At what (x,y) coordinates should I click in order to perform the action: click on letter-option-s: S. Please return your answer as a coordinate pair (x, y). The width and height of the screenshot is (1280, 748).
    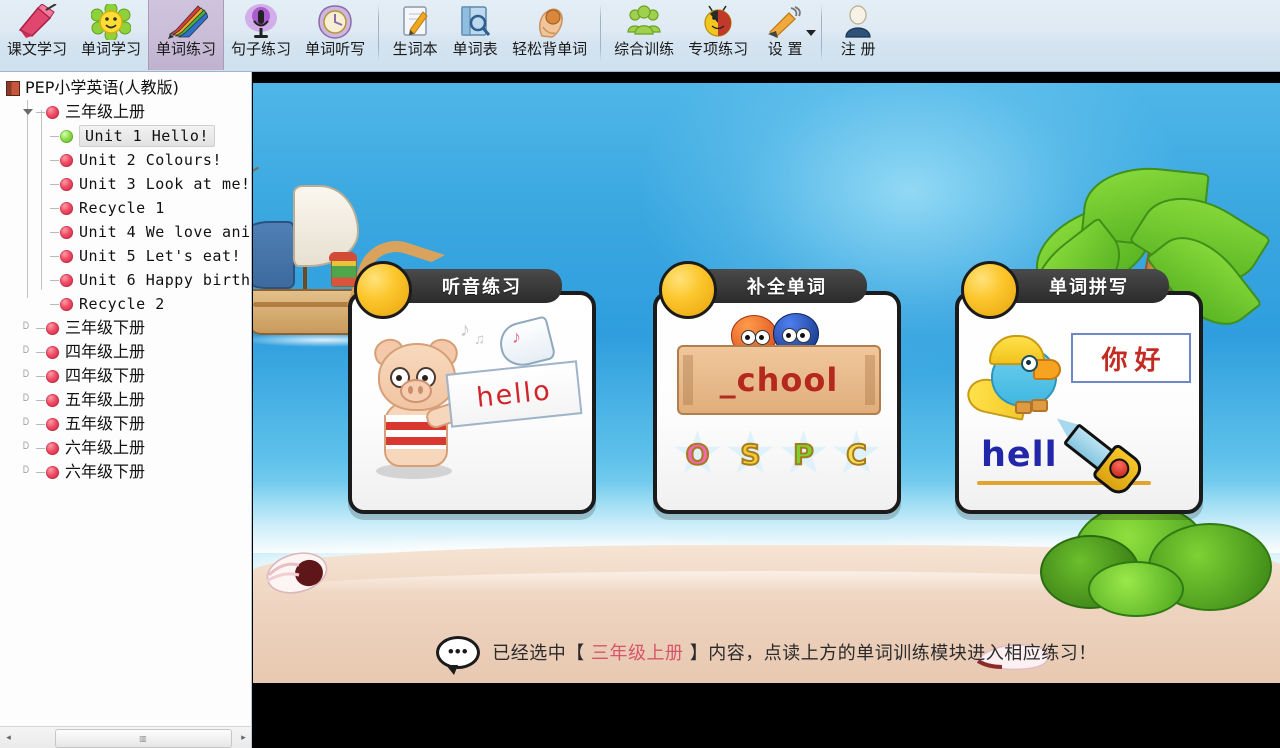
    Looking at the image, I should click on (751, 454).